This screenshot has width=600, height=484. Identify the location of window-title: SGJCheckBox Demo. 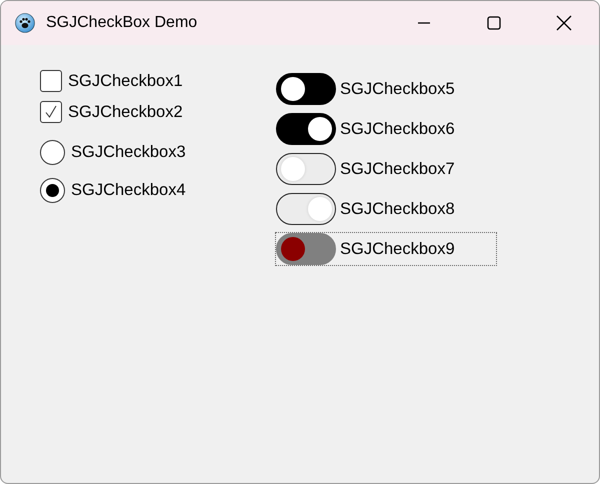
(122, 23).